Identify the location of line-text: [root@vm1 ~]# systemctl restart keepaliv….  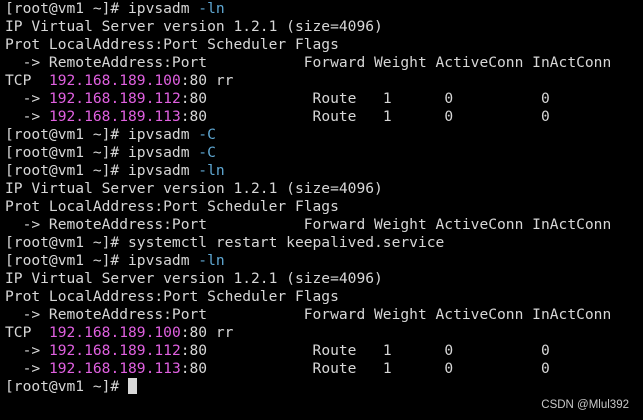
(225, 242).